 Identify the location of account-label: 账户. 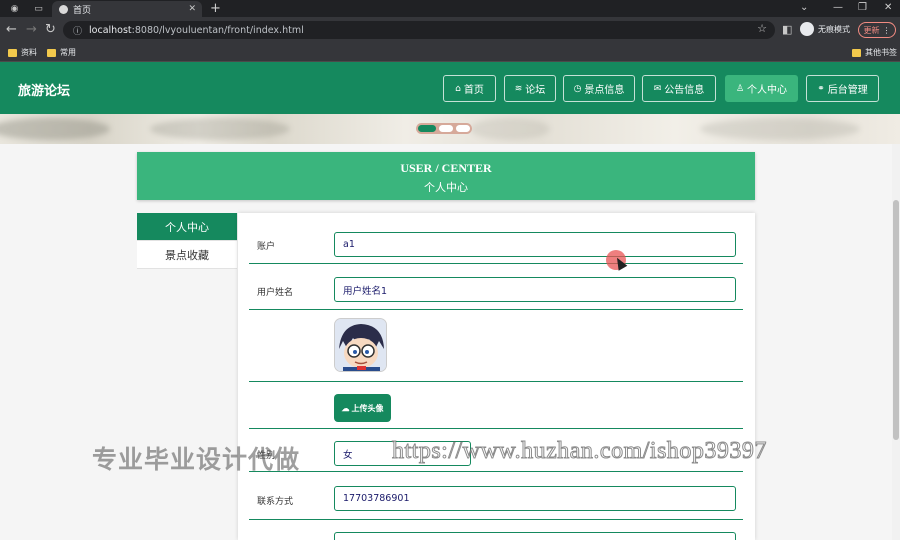
(266, 247).